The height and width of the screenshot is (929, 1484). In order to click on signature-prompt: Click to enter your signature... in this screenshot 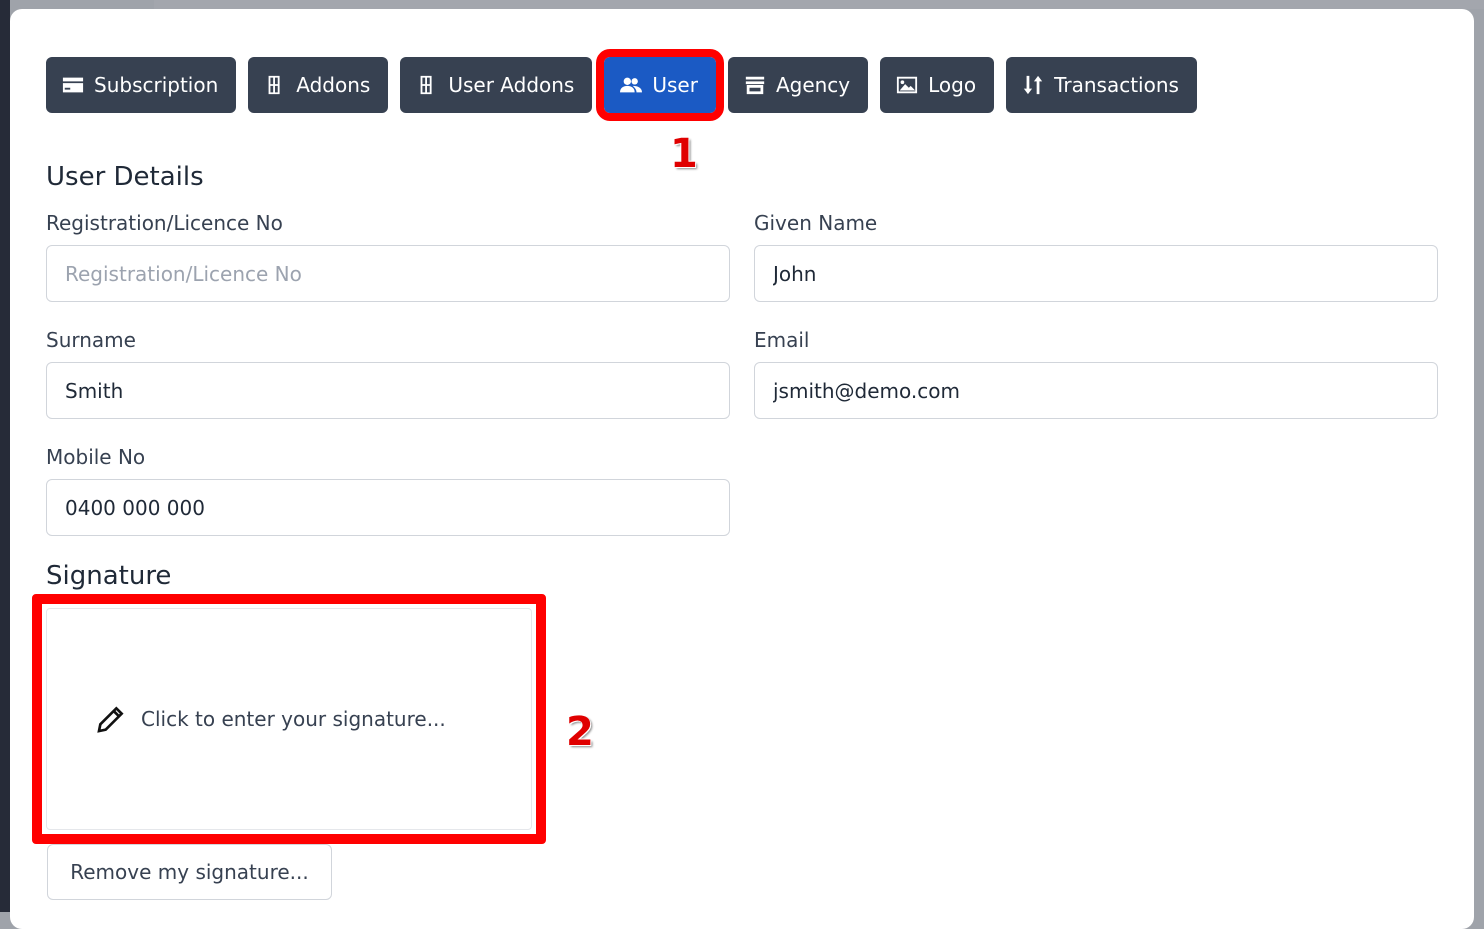, I will do `click(293, 719)`.